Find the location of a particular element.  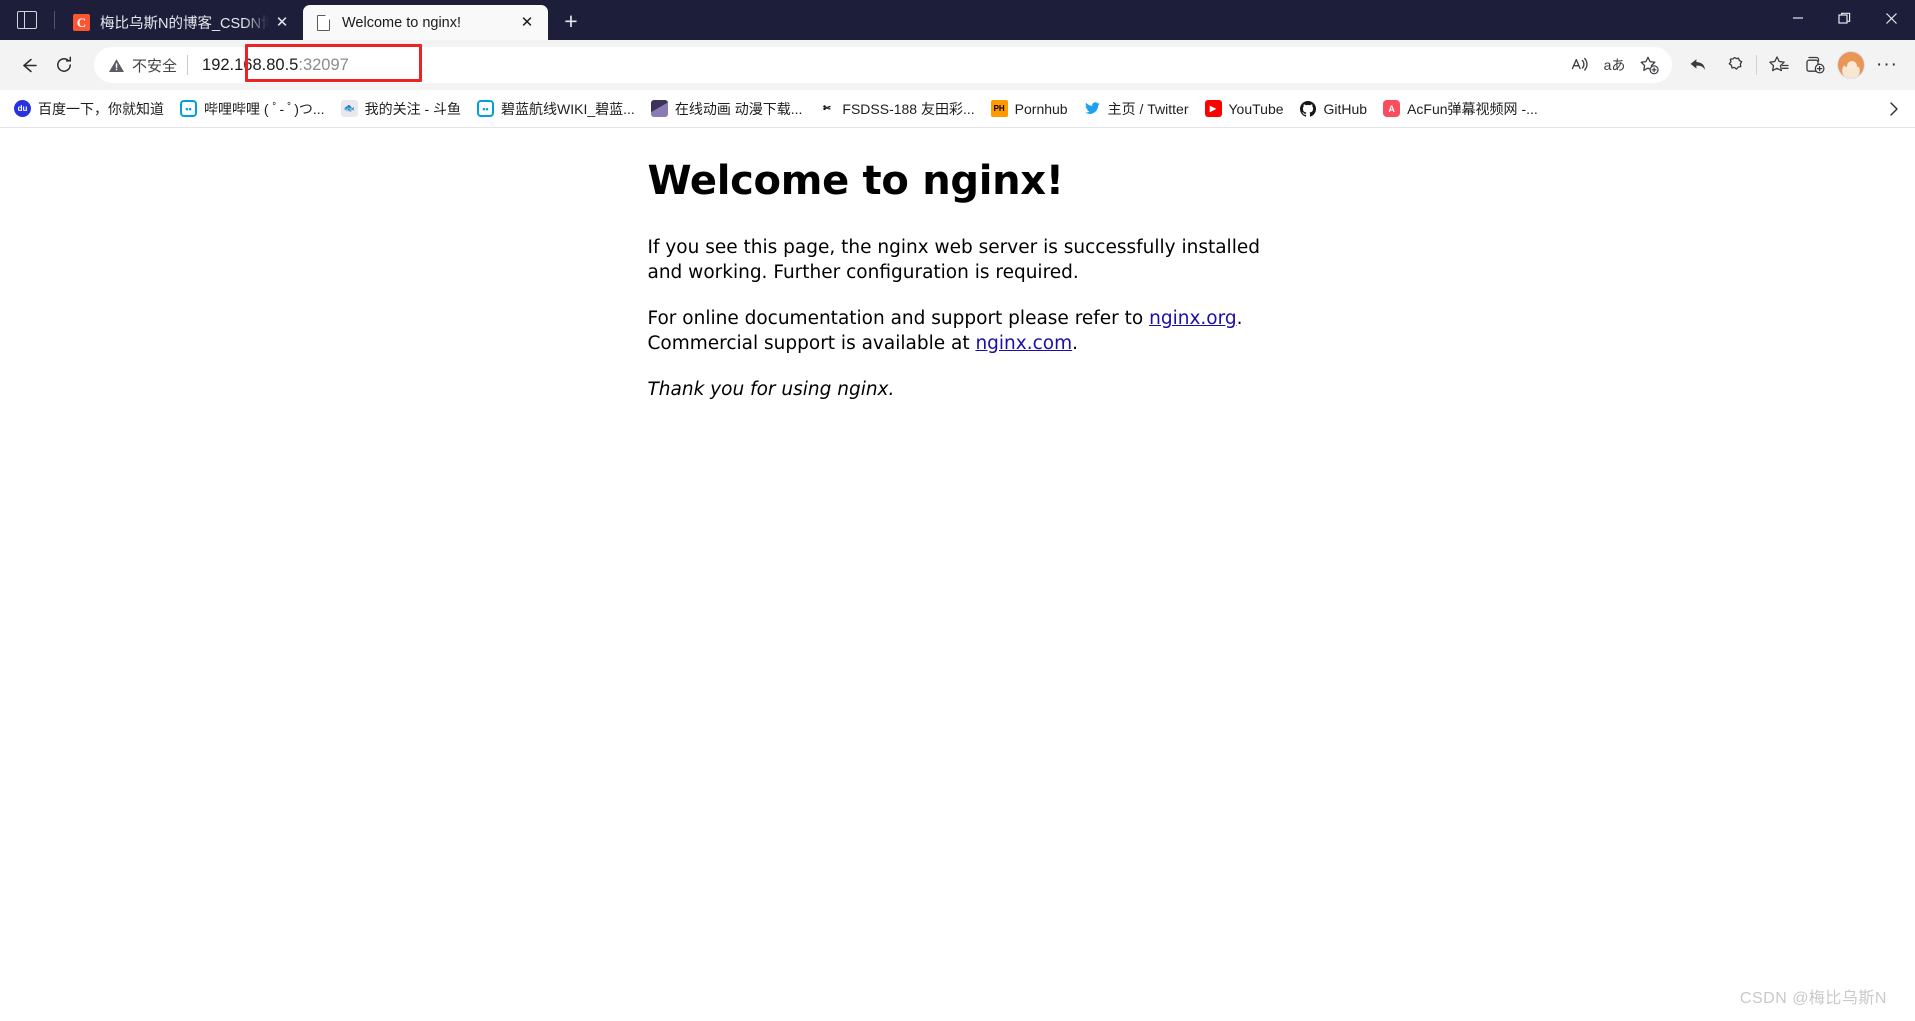

restore-button is located at coordinates (1844, 18).